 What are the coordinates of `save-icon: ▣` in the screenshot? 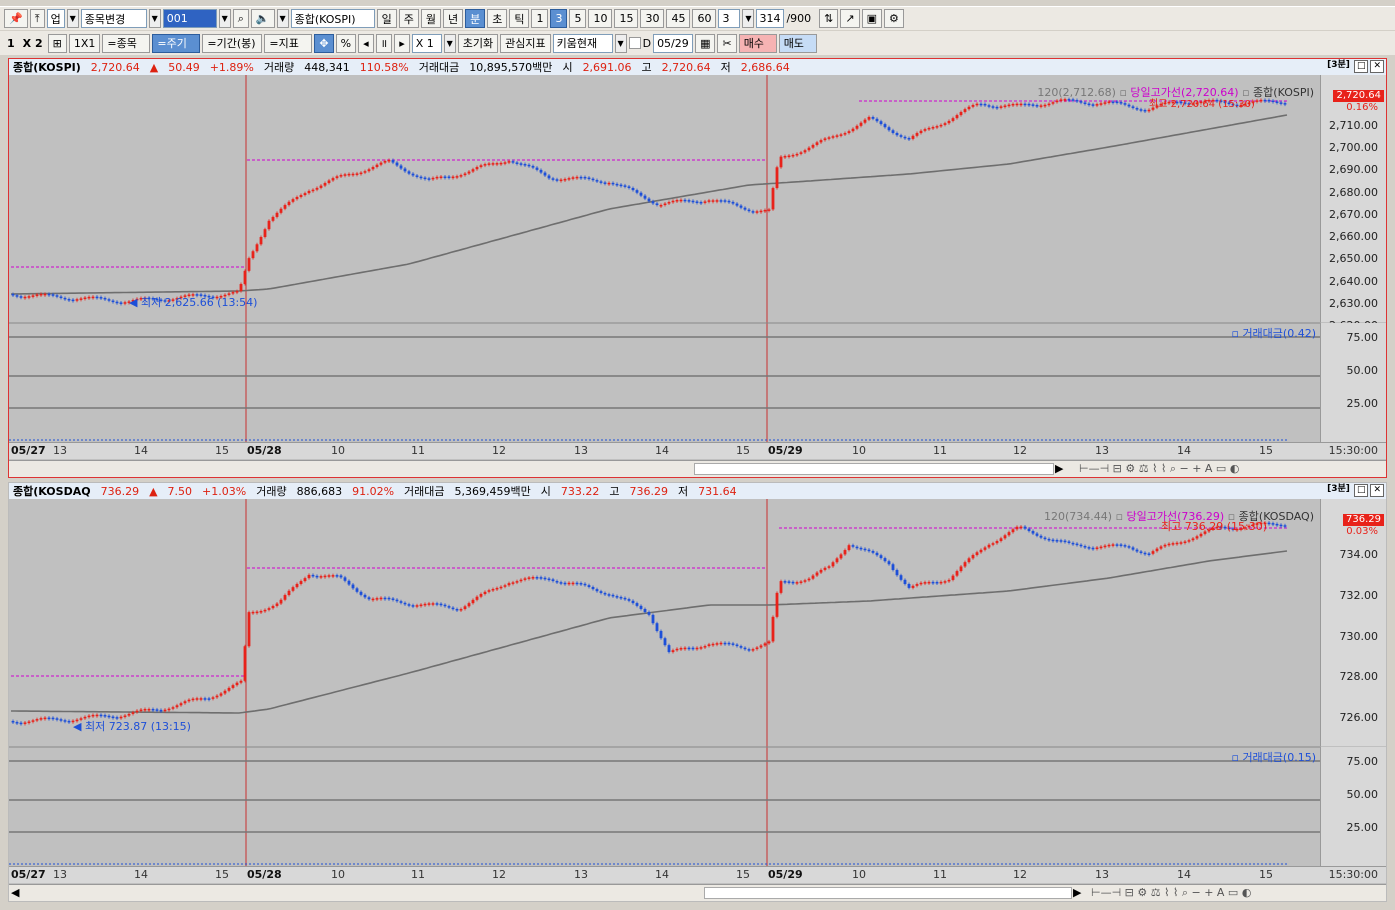 It's located at (871, 18).